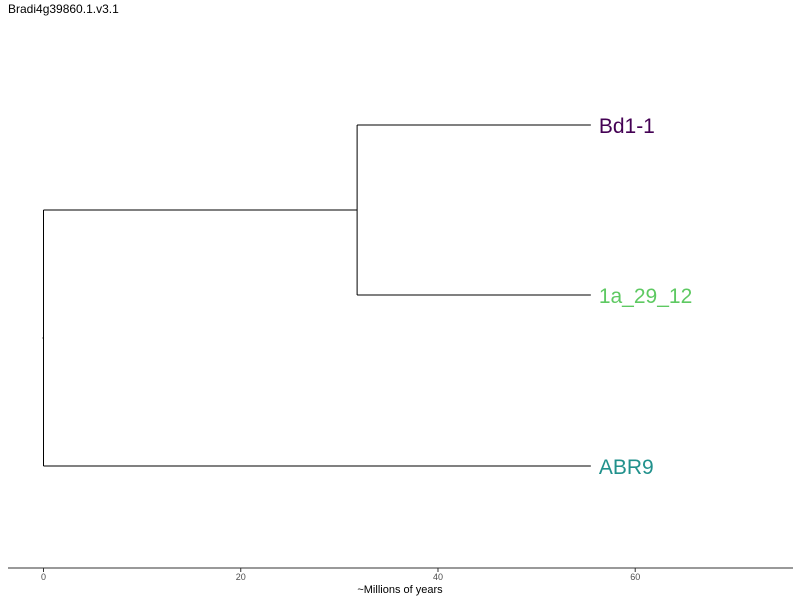  Describe the element at coordinates (241, 577) in the screenshot. I see `x-tick-label: 20` at that location.